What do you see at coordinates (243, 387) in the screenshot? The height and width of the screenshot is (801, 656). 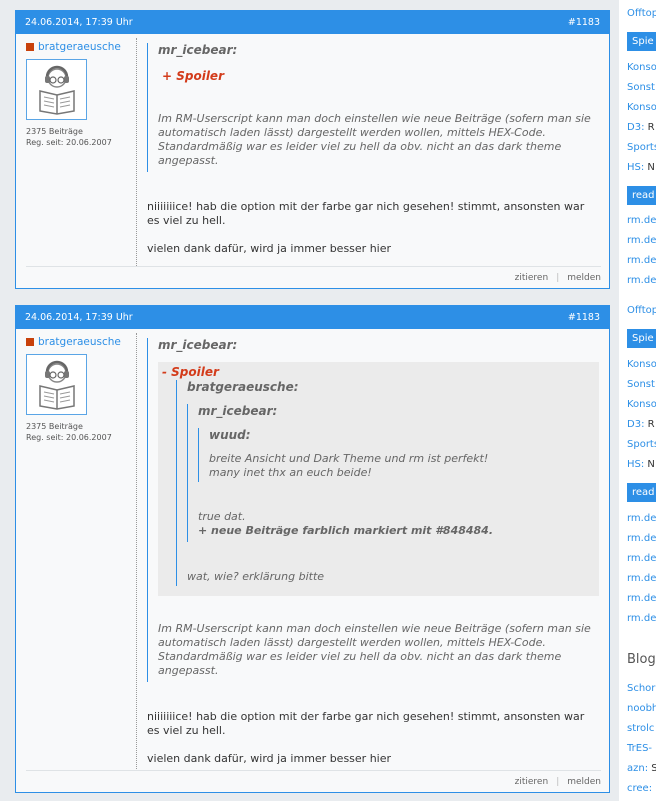 I see `quote-author: bratgeraeusche:` at bounding box center [243, 387].